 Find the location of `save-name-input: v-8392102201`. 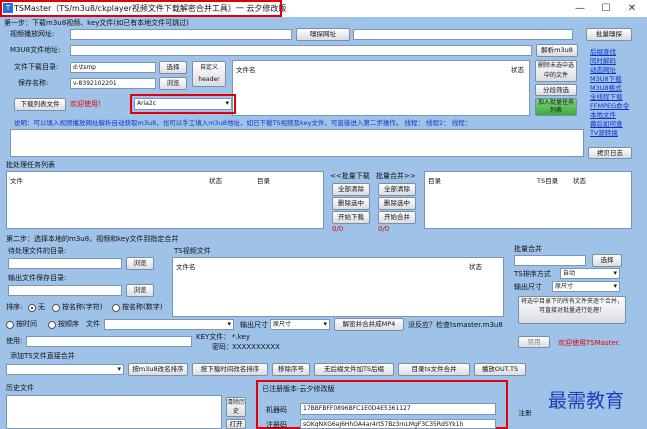

save-name-input: v-8392102201 is located at coordinates (113, 83).